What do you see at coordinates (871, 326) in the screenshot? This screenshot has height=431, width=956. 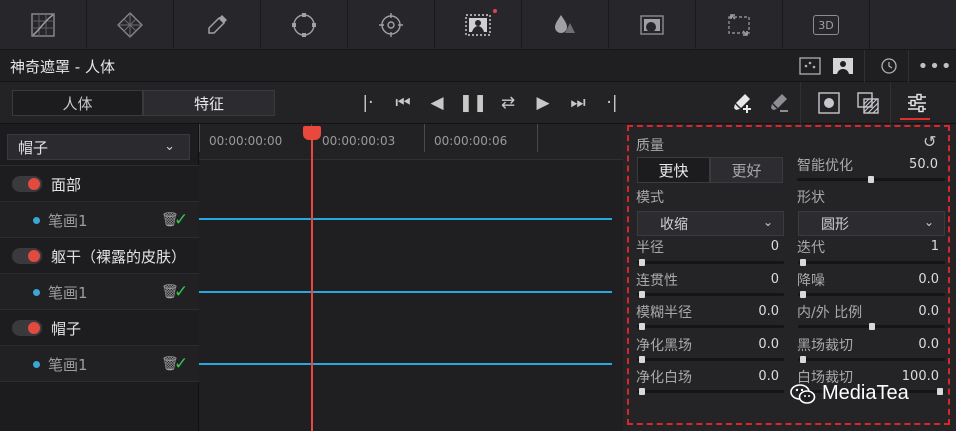 I see `in-out-ratio-slider` at bounding box center [871, 326].